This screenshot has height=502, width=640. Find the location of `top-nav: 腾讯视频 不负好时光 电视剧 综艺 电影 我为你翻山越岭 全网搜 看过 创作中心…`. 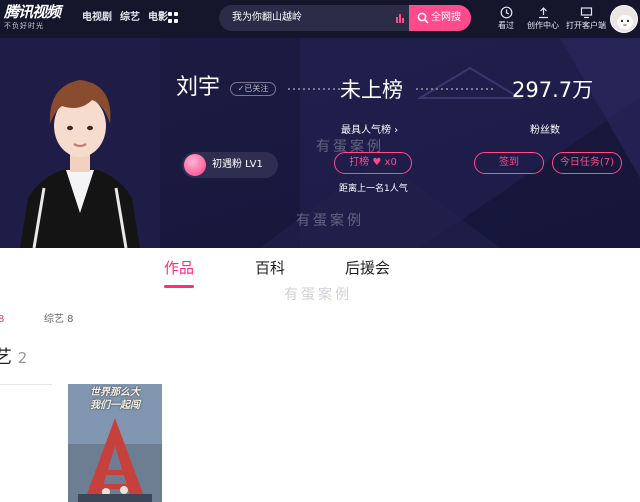

top-nav: 腾讯视频 不负好时光 电视剧 综艺 电影 我为你翻山越岭 全网搜 看过 创作中心… is located at coordinates (320, 19).